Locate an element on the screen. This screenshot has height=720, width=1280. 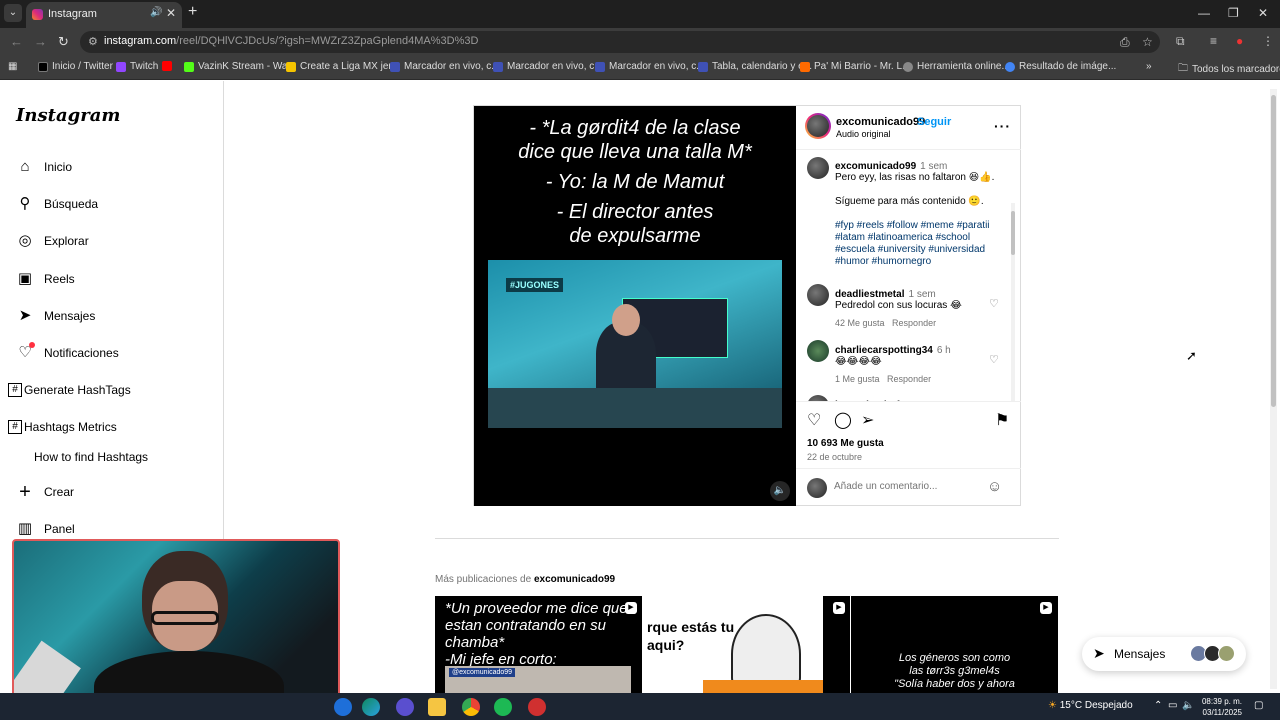
comment-username: charliecarspotting34 is located at coordinates (884, 350).